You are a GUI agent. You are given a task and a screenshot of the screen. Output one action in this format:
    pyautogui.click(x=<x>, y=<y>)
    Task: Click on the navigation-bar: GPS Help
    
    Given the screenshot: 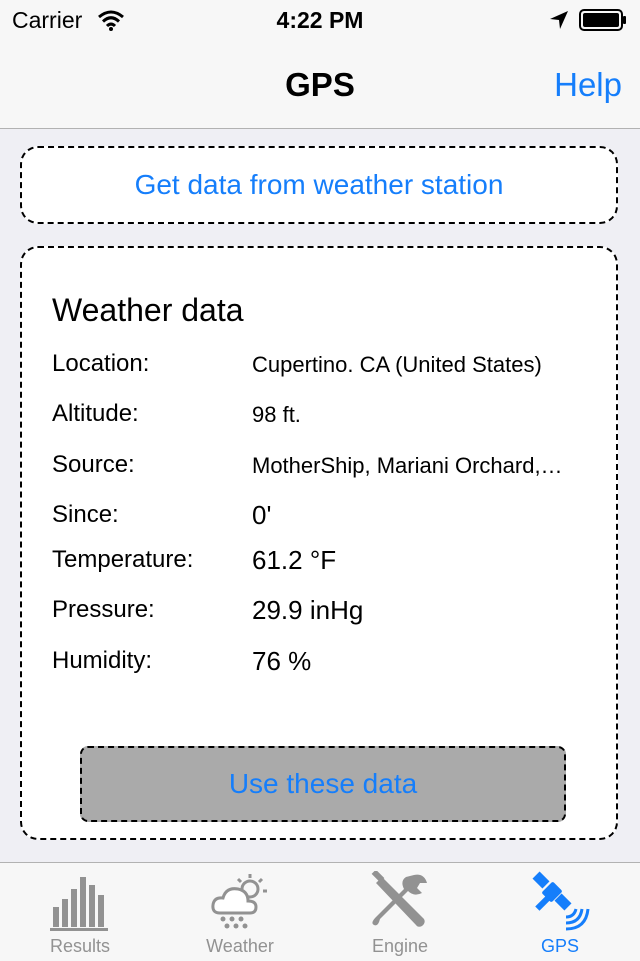 What is the action you would take?
    pyautogui.click(x=320, y=84)
    